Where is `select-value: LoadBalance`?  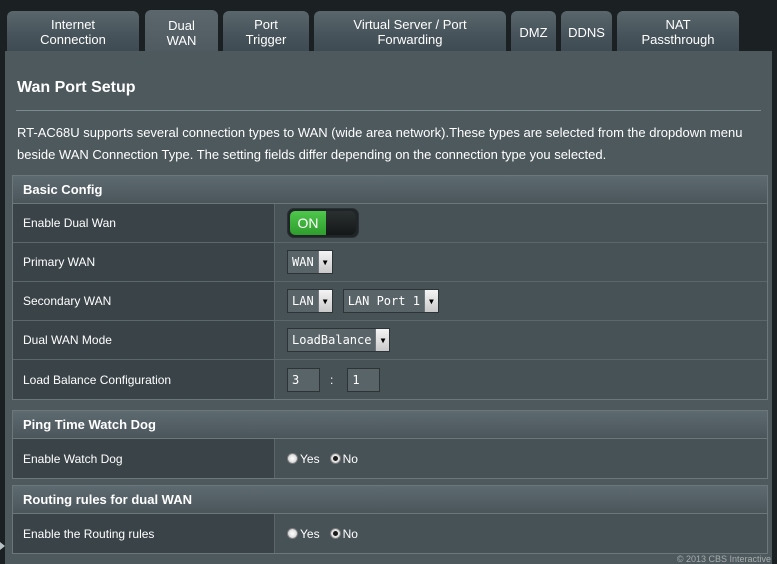
select-value: LoadBalance is located at coordinates (332, 340).